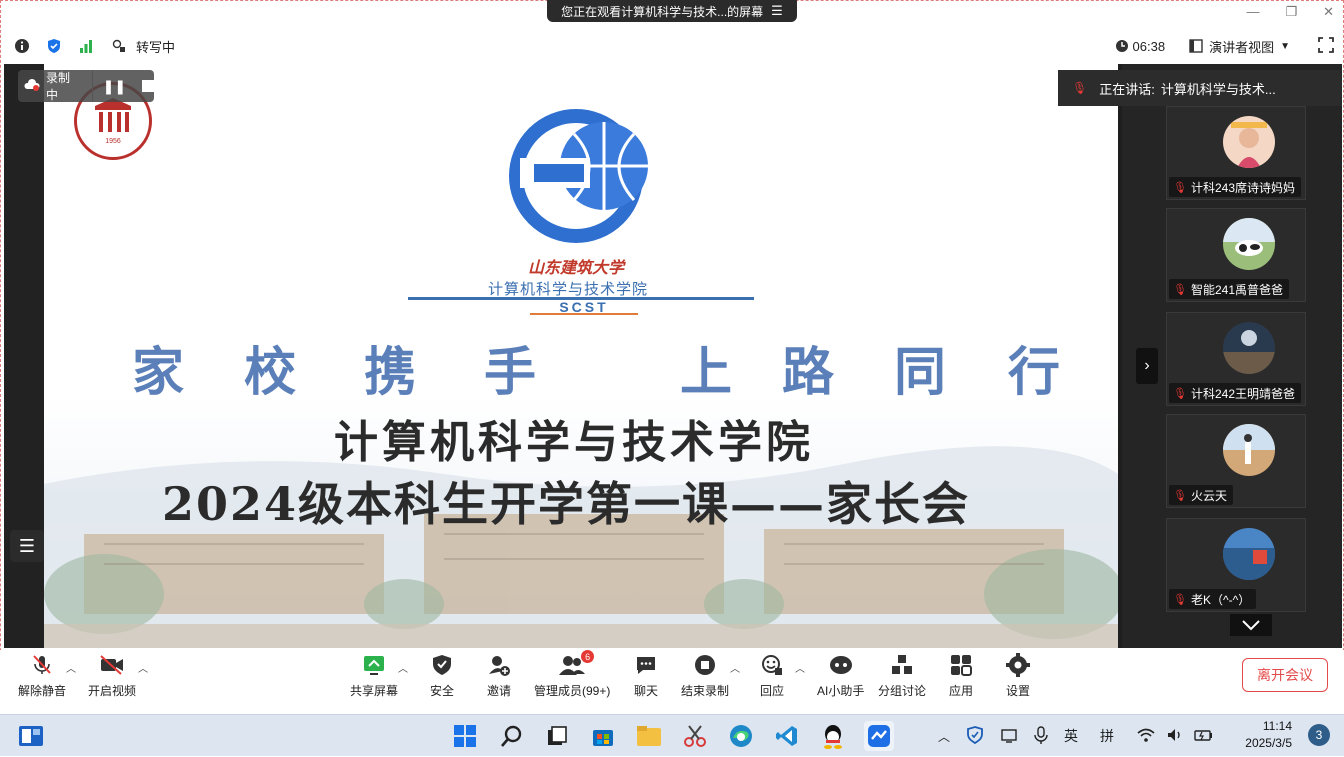 This screenshot has height=757, width=1344. I want to click on security-tray-icon, so click(975, 736).